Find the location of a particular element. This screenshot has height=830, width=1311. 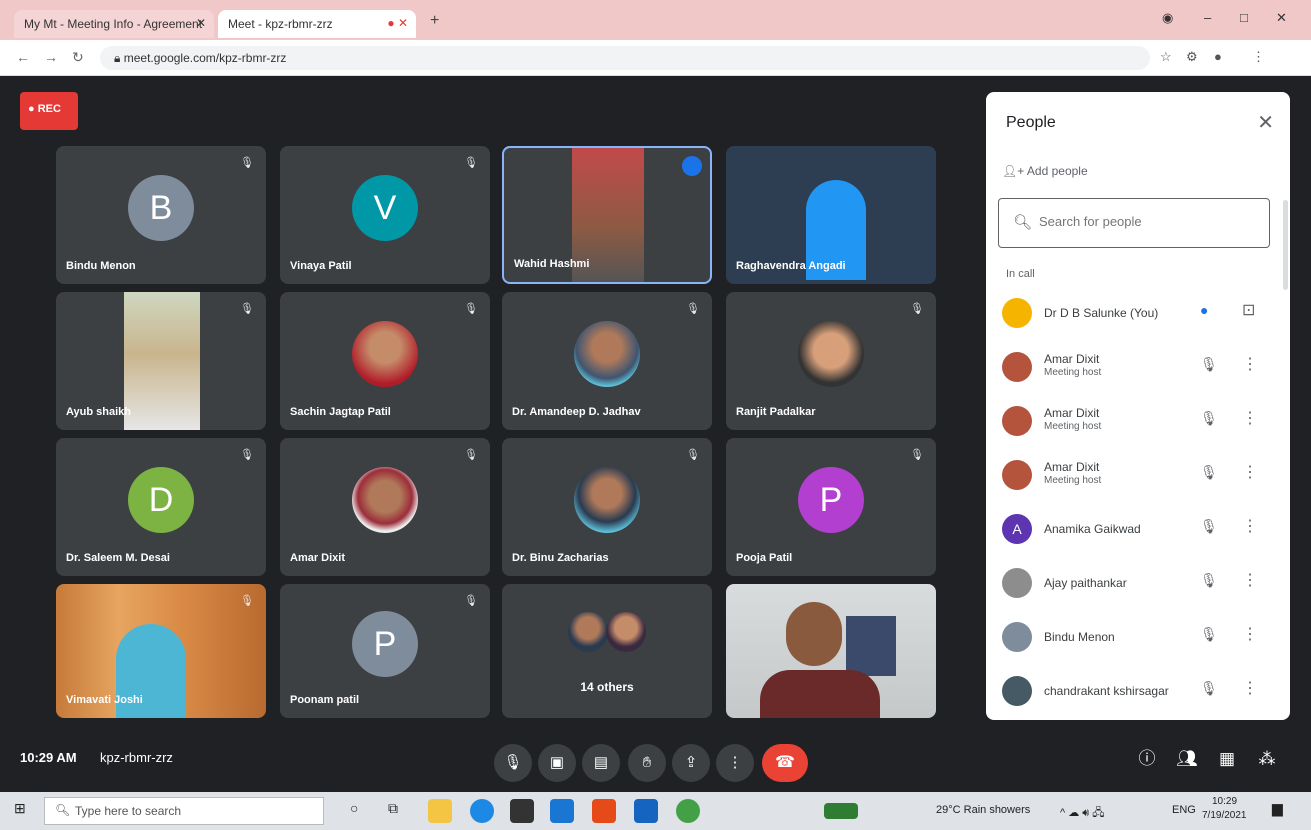

more-options-button: ⋮ is located at coordinates (735, 763).